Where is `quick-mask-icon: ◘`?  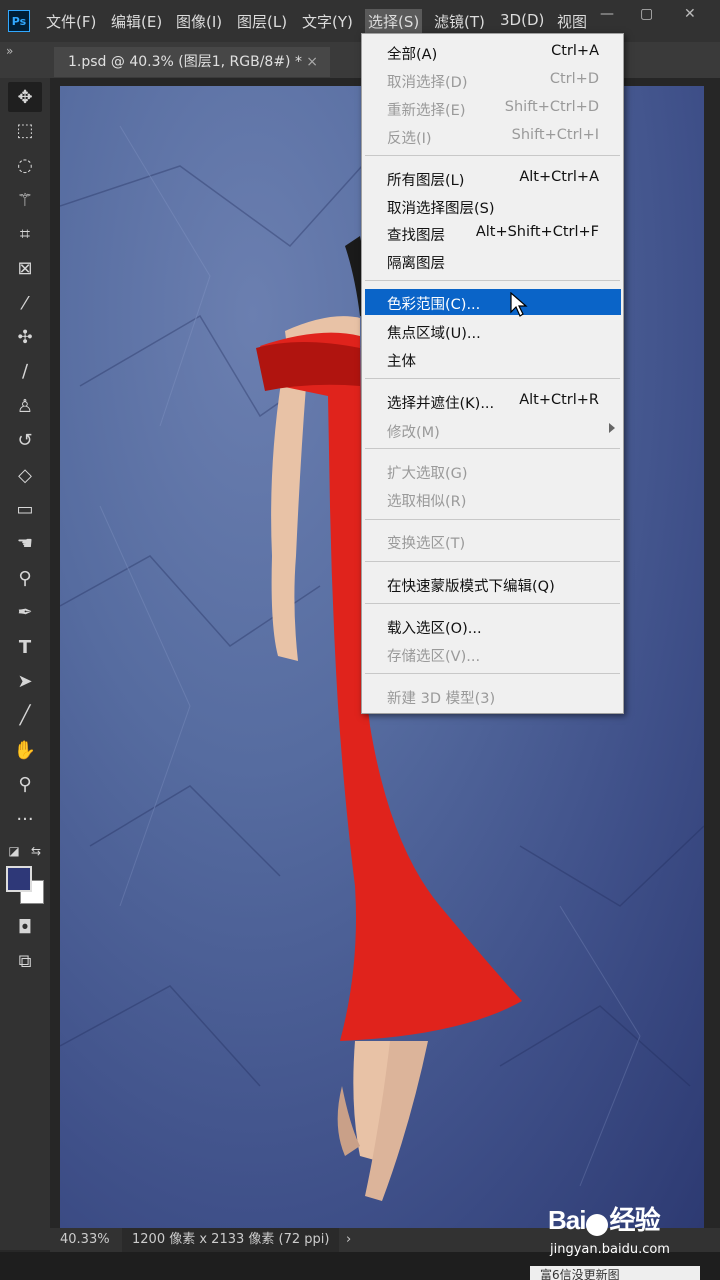 quick-mask-icon: ◘ is located at coordinates (25, 927).